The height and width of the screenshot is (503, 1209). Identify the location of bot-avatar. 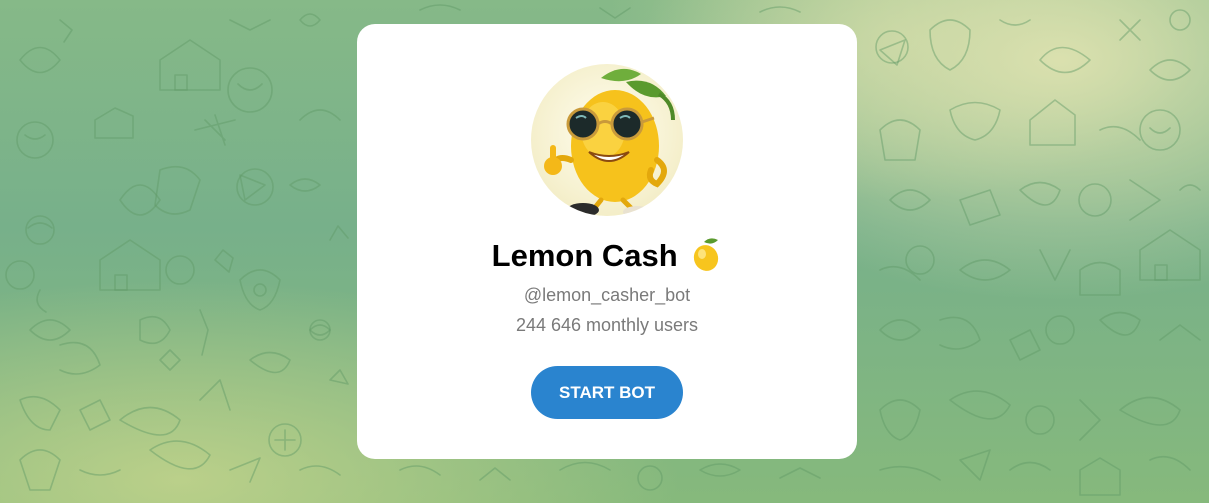
(607, 140).